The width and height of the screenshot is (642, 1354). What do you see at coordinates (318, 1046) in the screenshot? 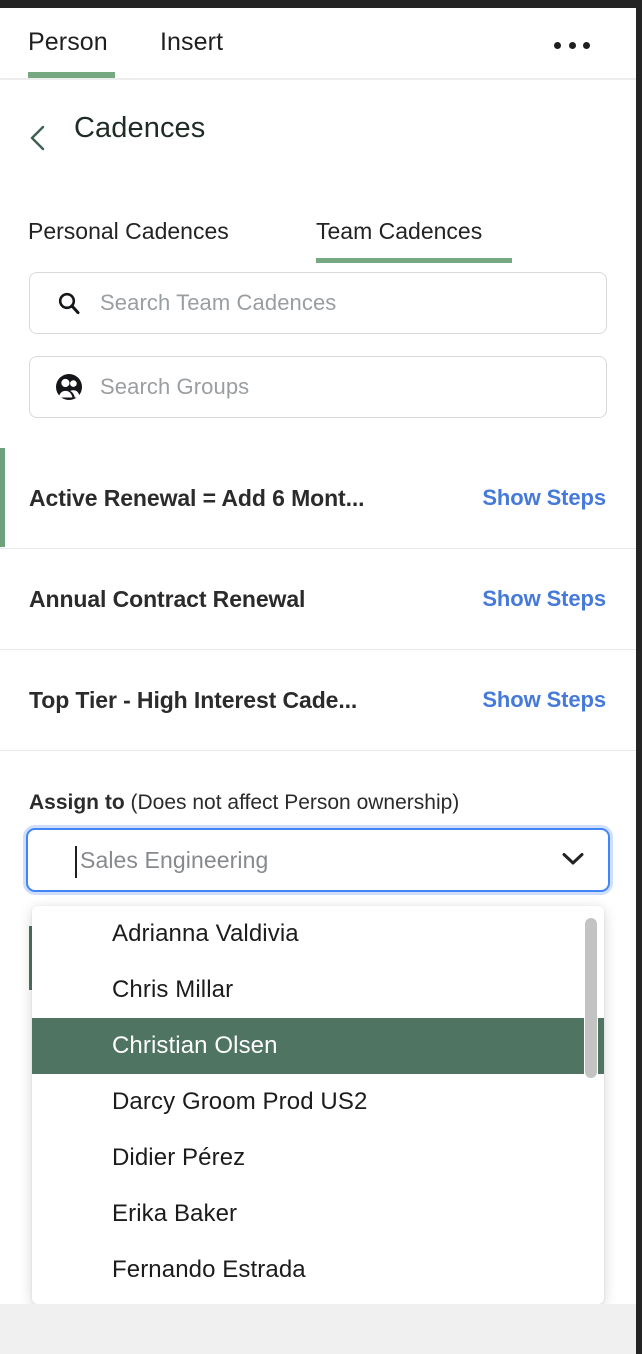
I see `dropdown-option-selected: Christian Olsen` at bounding box center [318, 1046].